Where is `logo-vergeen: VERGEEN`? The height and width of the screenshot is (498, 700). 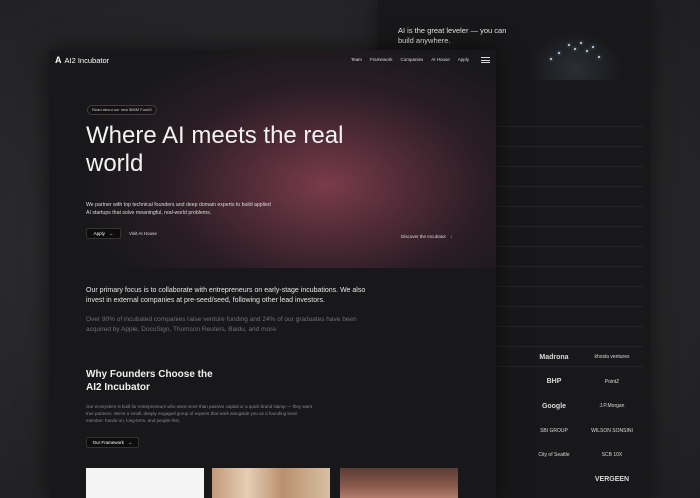
logo-vergeen: VERGEEN is located at coordinates (612, 480).